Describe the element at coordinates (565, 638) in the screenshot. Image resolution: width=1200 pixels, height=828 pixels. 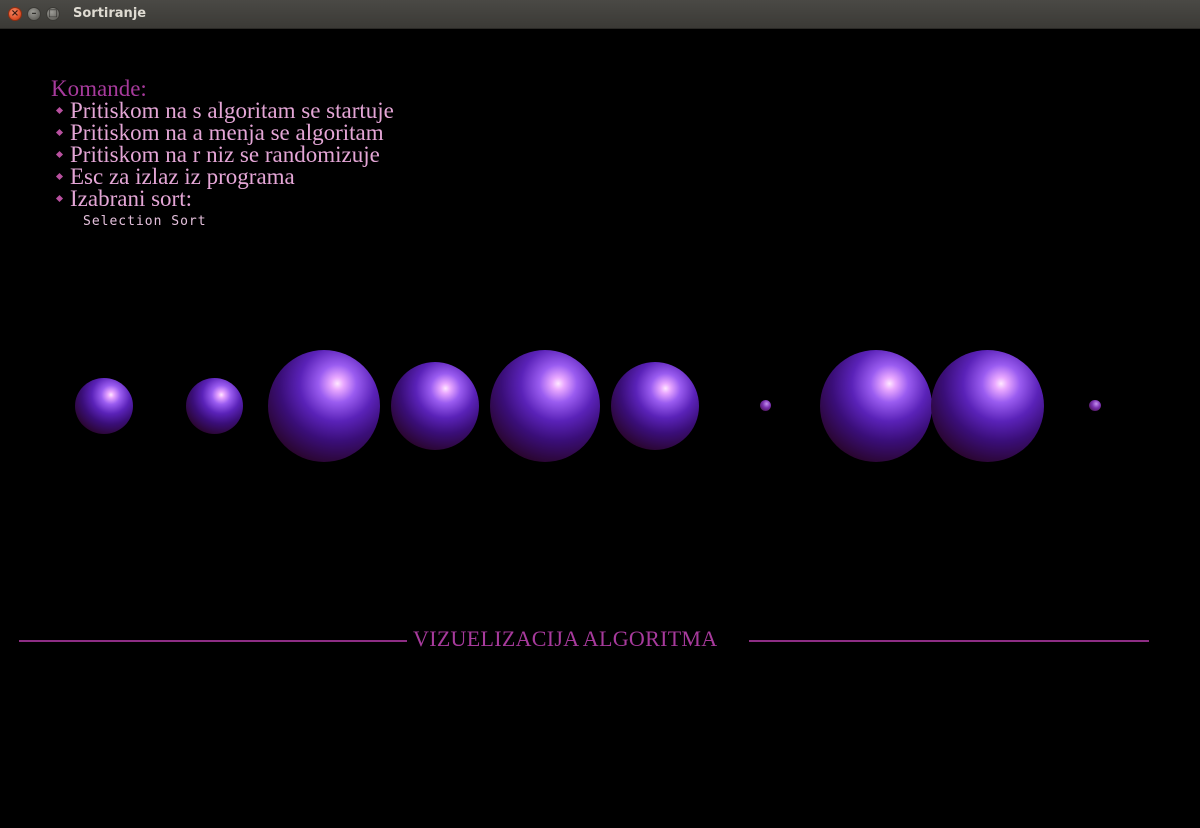
I see `footer-title: VIZUELIZACIJA ALGORITMA` at that location.